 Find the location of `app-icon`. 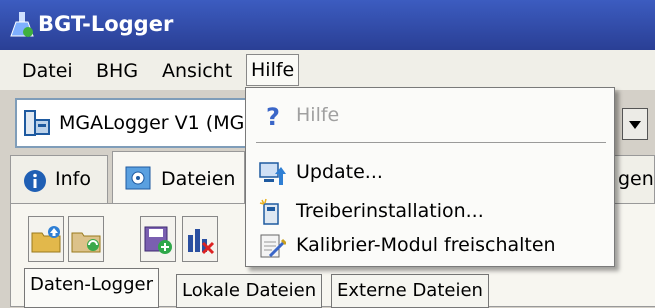

app-icon is located at coordinates (22, 24).